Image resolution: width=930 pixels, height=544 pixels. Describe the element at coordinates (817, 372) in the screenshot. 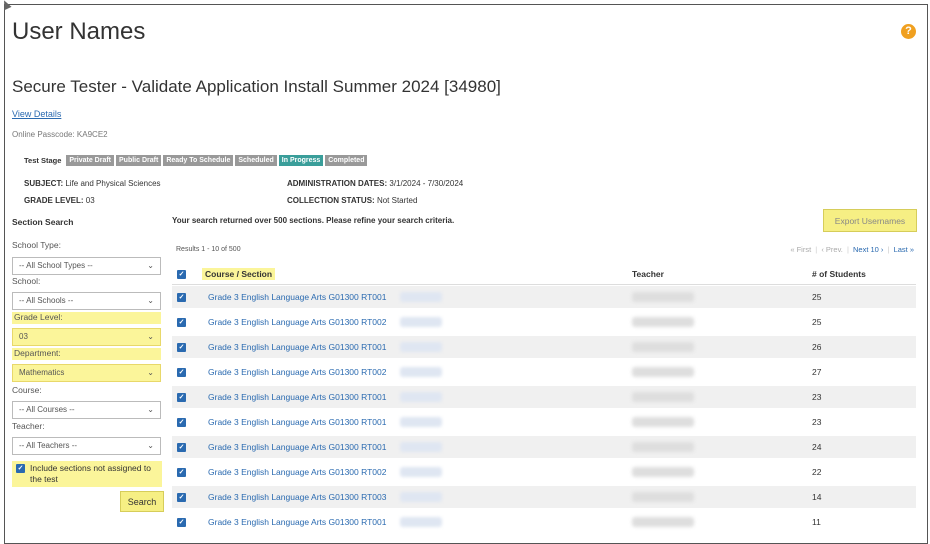

I see `student-count: 27` at that location.